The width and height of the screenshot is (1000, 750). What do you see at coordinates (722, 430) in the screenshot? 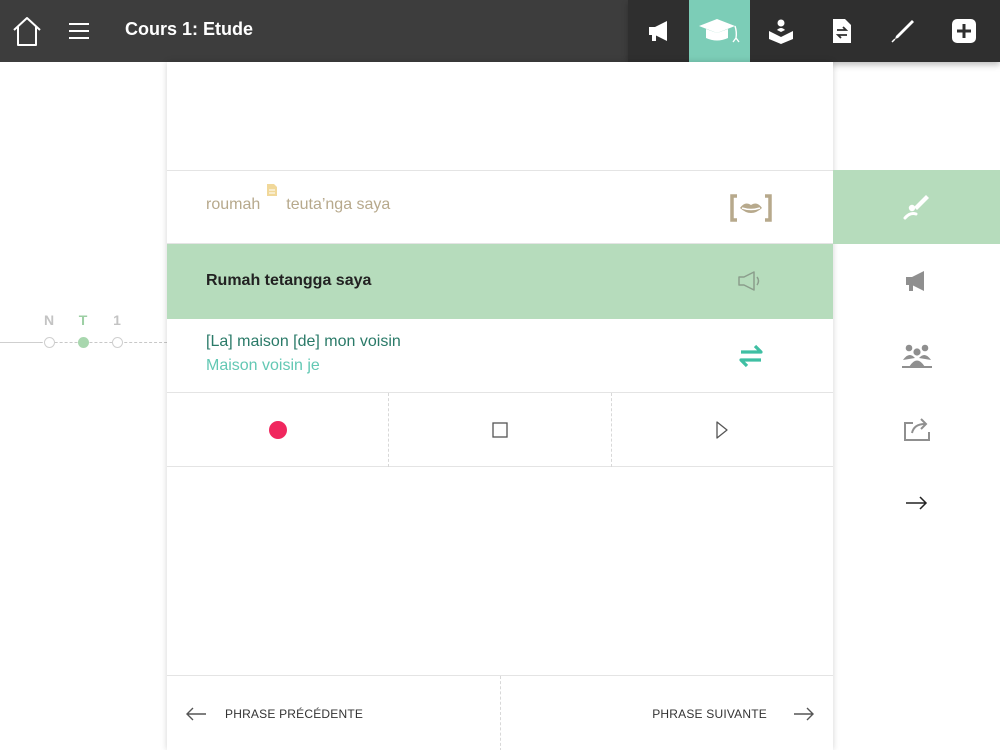
I see `play-button` at bounding box center [722, 430].